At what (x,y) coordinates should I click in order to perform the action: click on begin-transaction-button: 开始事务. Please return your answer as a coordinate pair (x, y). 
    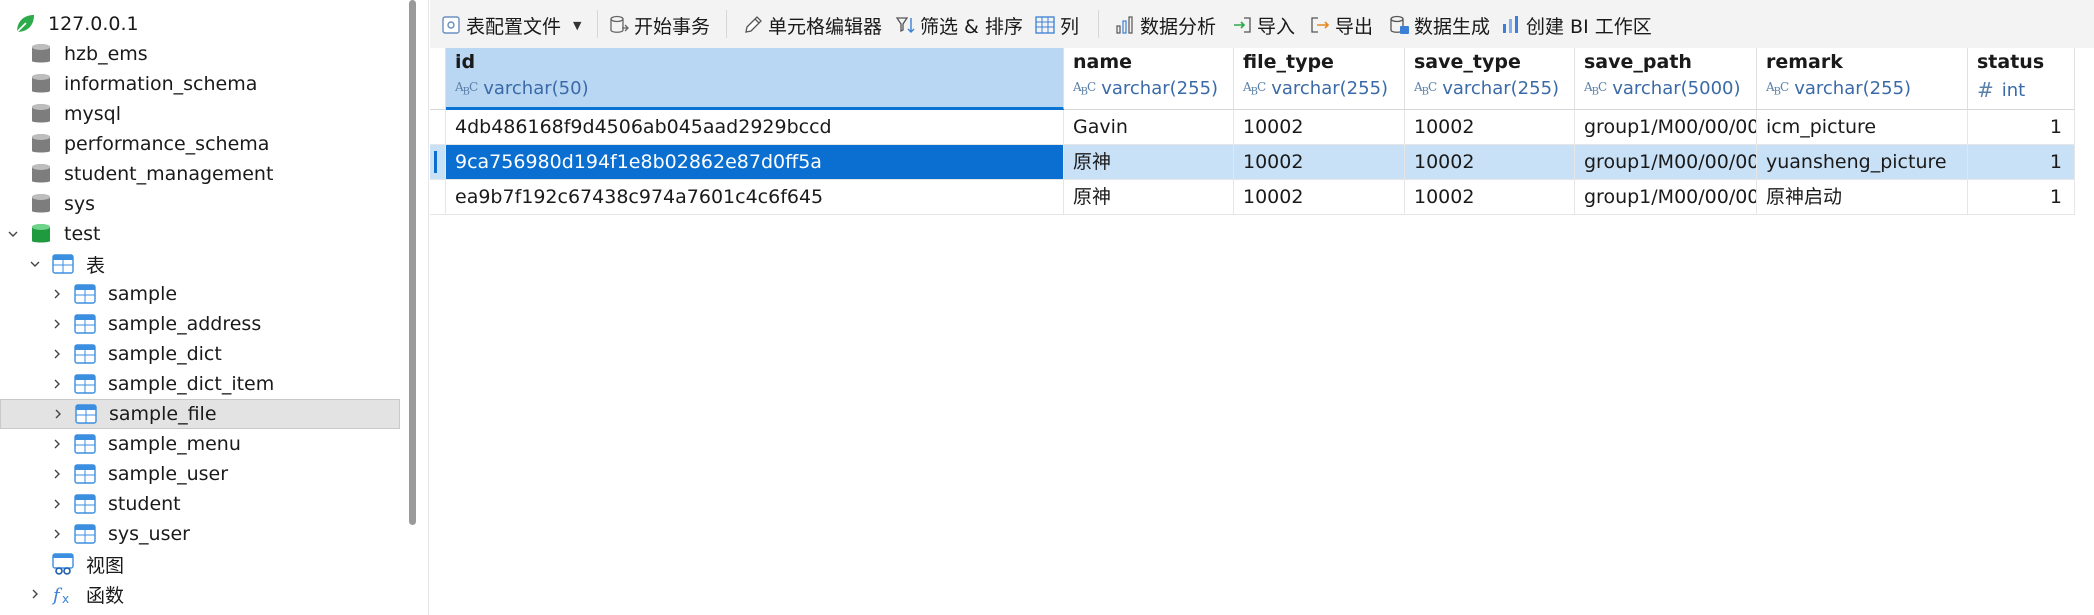
    Looking at the image, I should click on (659, 25).